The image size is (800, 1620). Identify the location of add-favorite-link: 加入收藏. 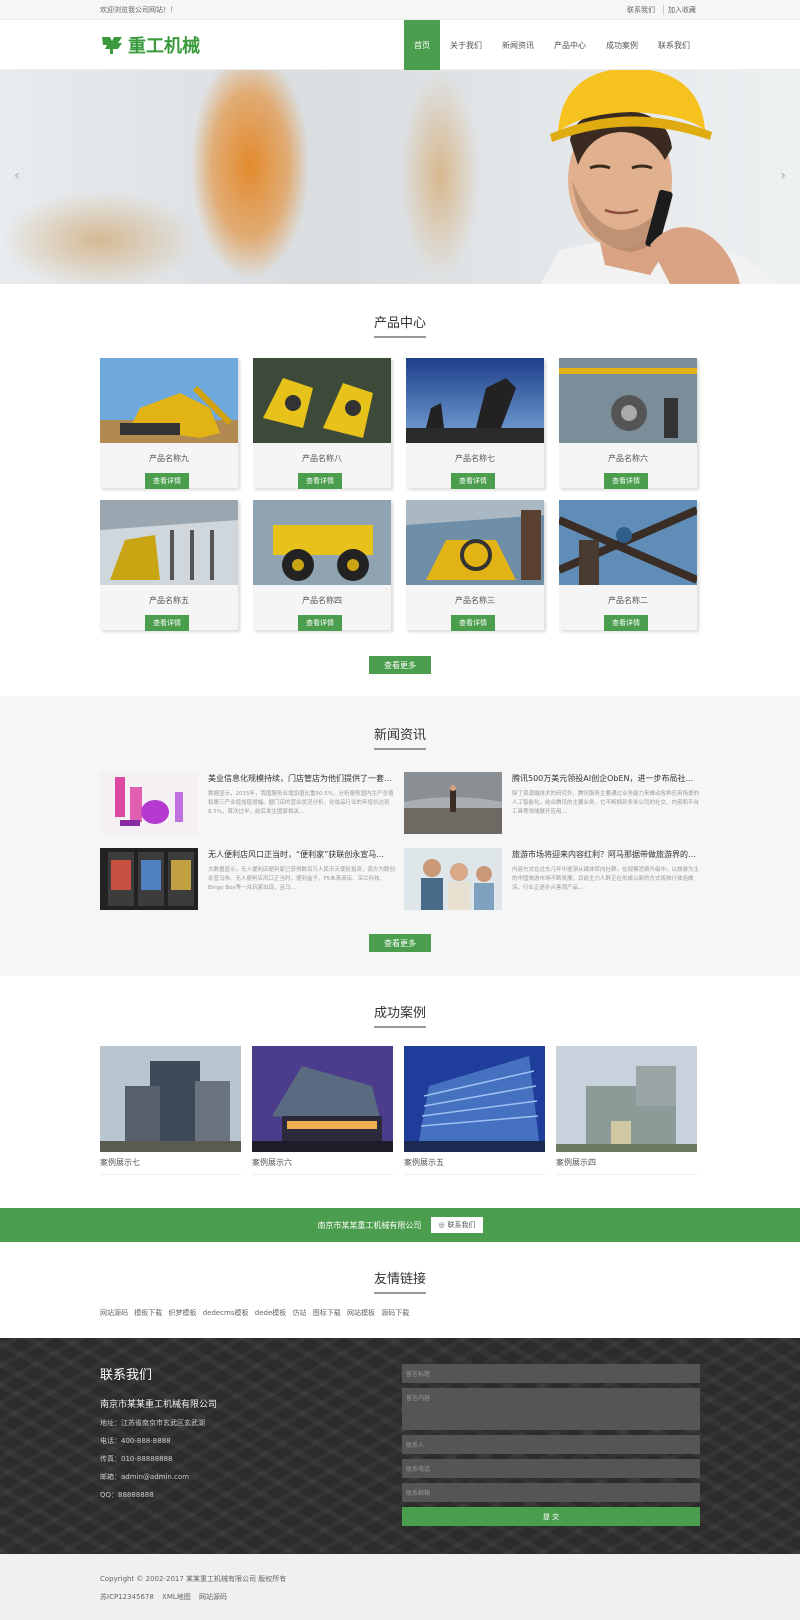
(681, 10).